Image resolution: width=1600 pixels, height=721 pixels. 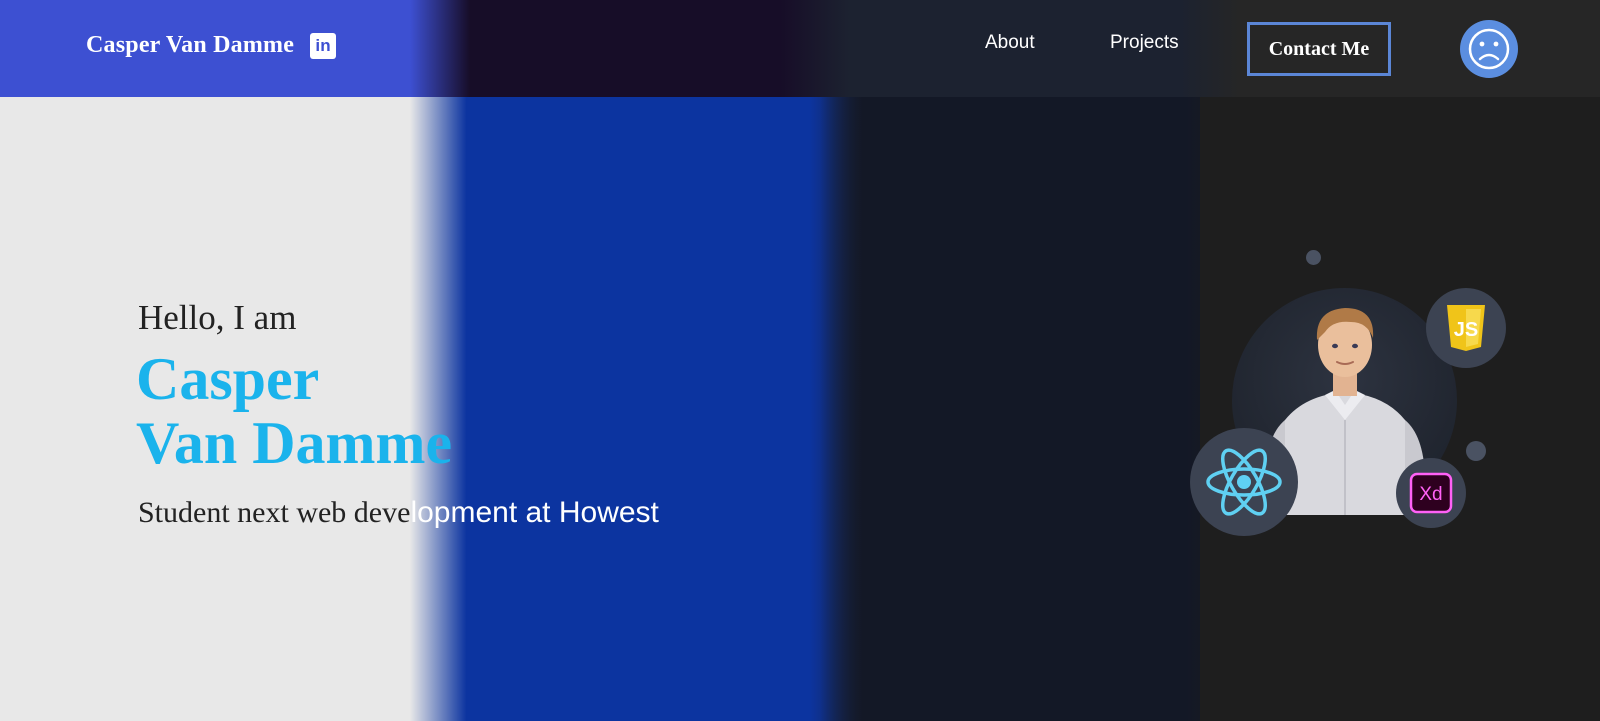 I want to click on adobe-xd-icon: Xd, so click(x=1431, y=493).